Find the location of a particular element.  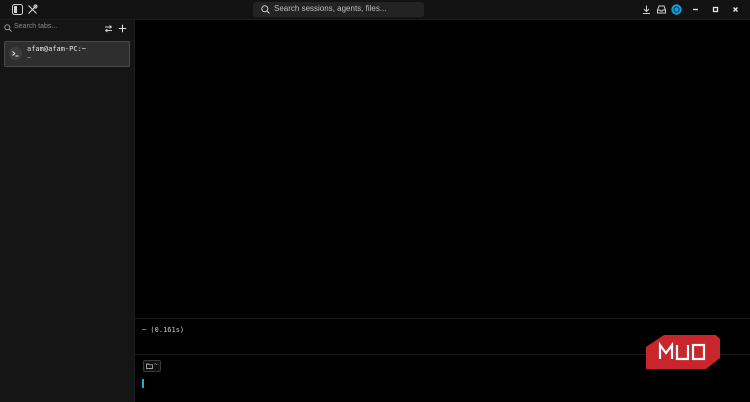

maximize-icon is located at coordinates (715, 9).